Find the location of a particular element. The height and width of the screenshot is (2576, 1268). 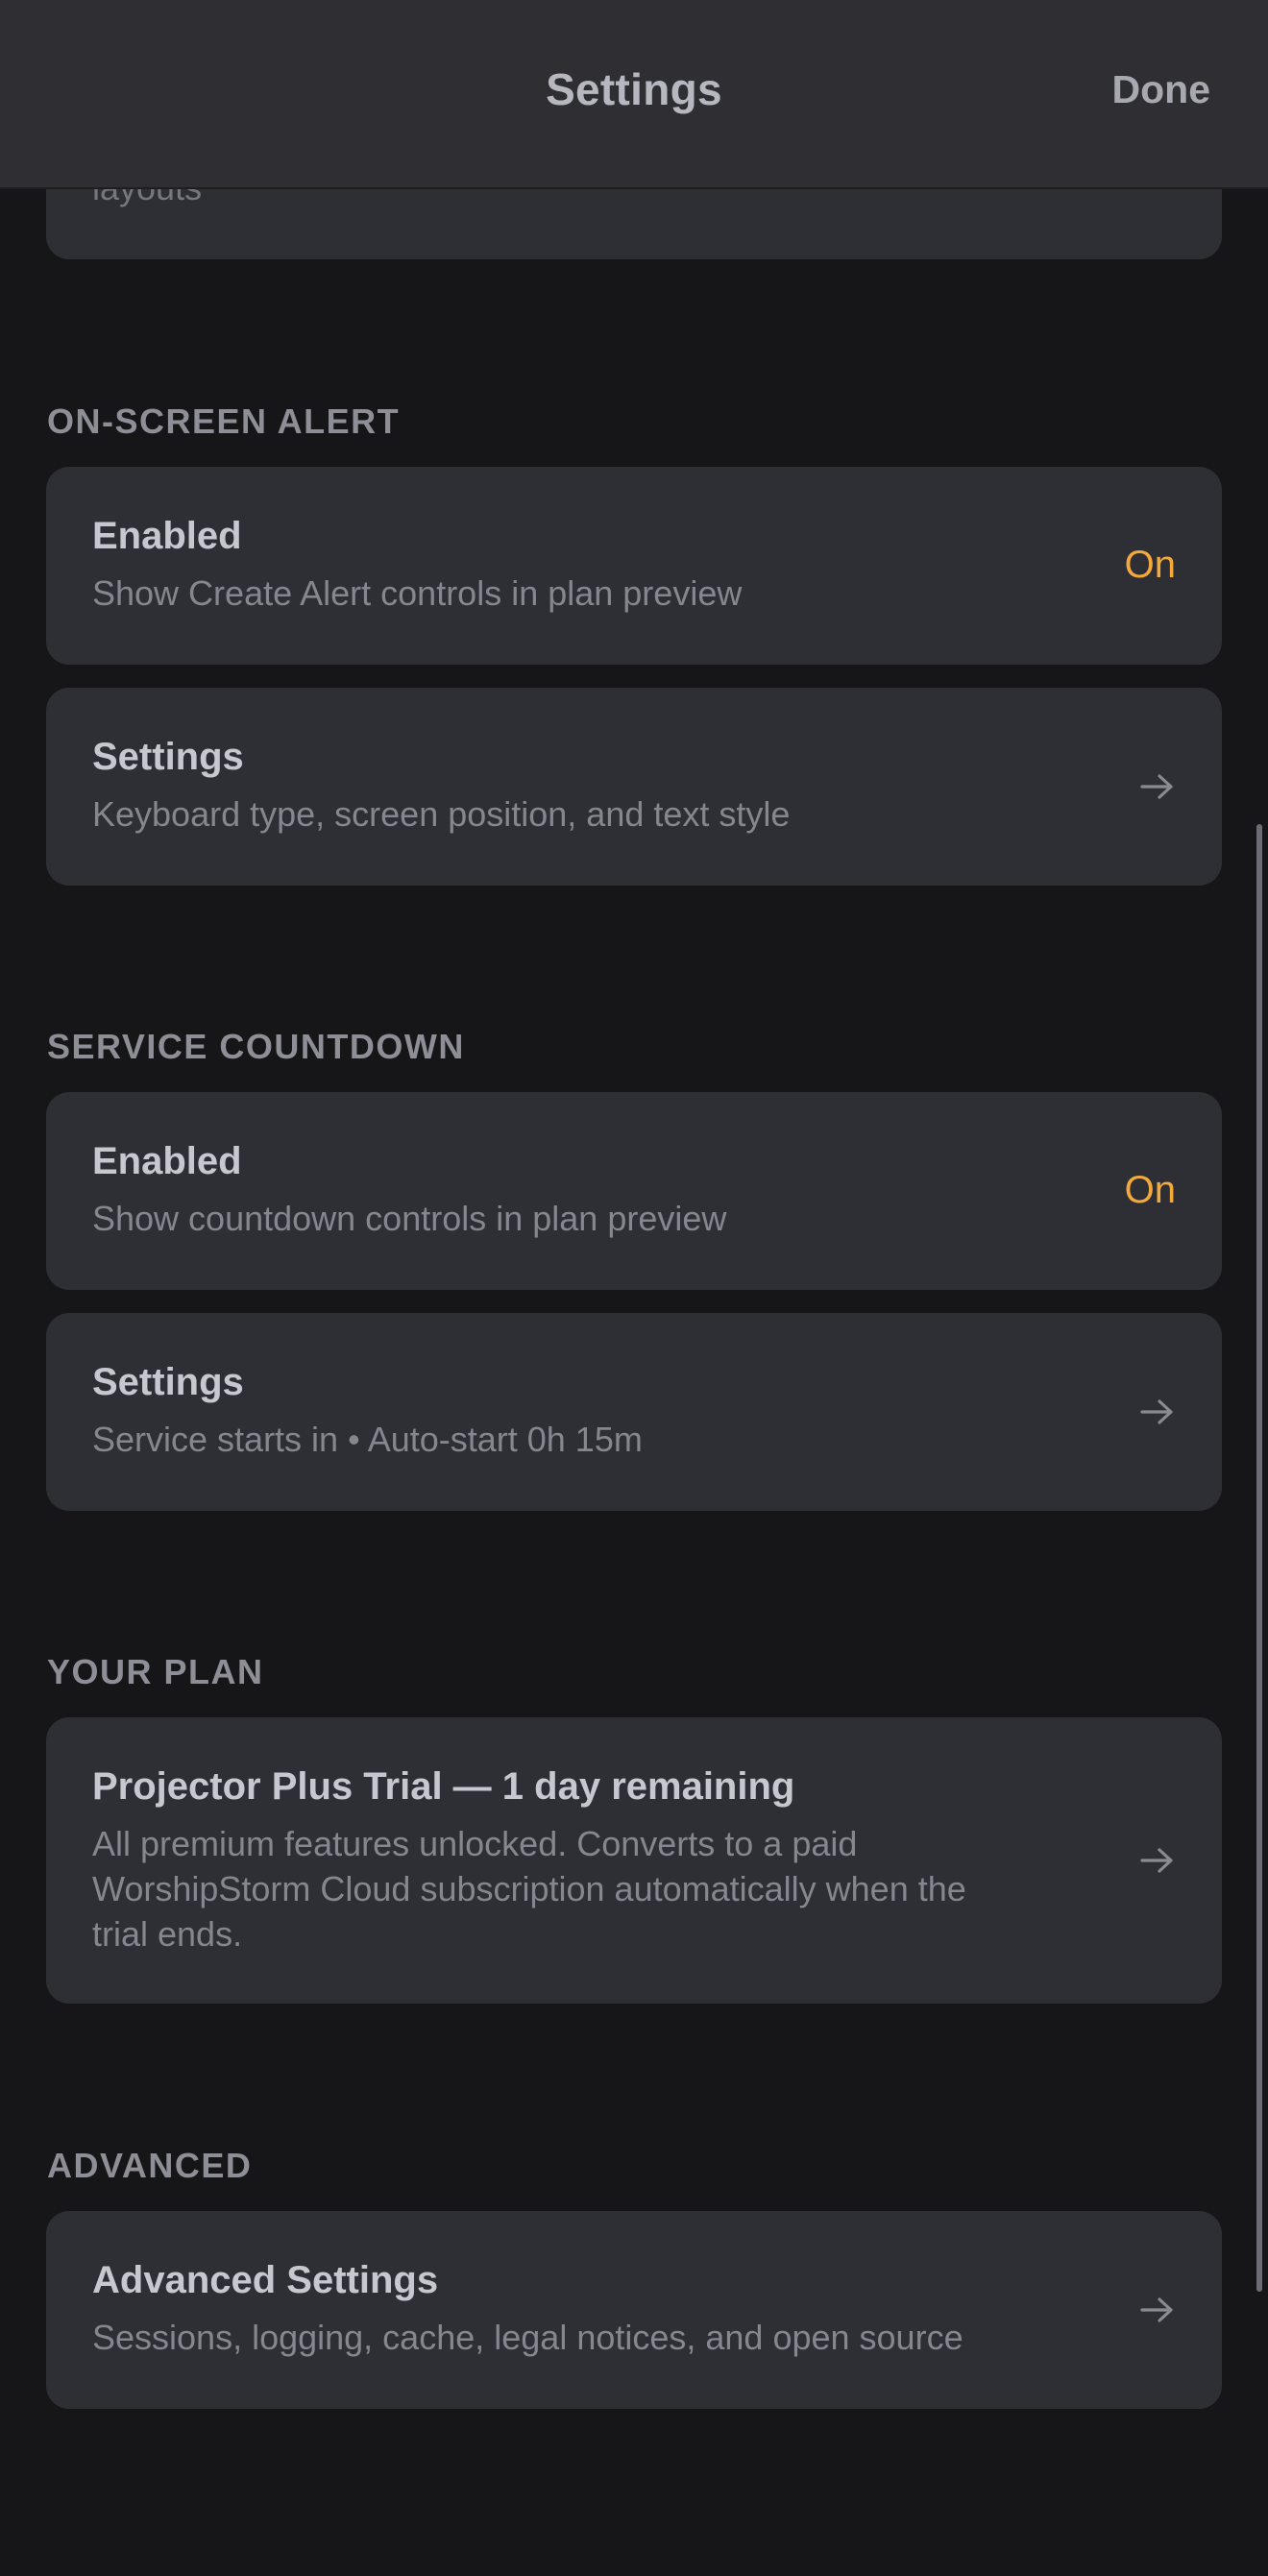

alert-enabled-title: Enabled is located at coordinates (167, 536).